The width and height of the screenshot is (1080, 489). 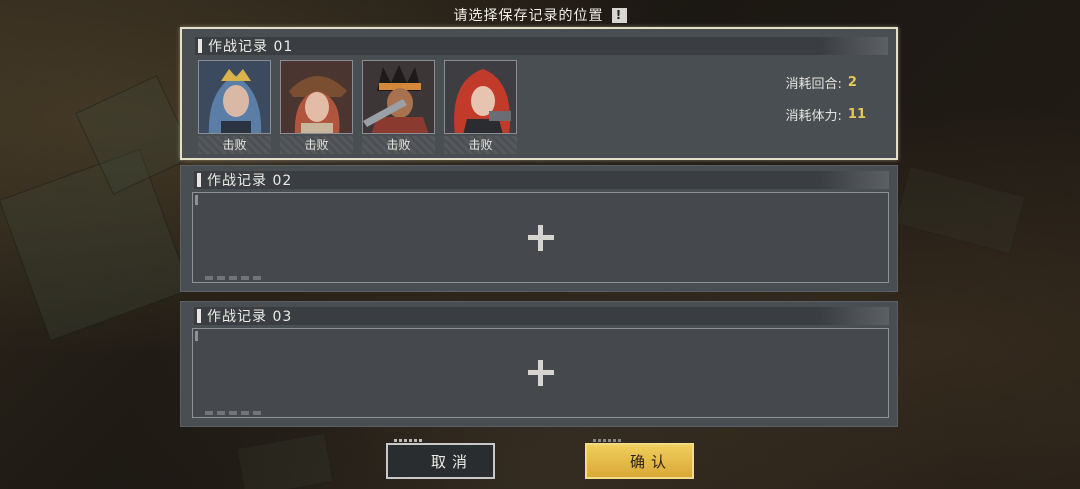 I want to click on confirm-button-label: 确认, so click(x=650, y=461).